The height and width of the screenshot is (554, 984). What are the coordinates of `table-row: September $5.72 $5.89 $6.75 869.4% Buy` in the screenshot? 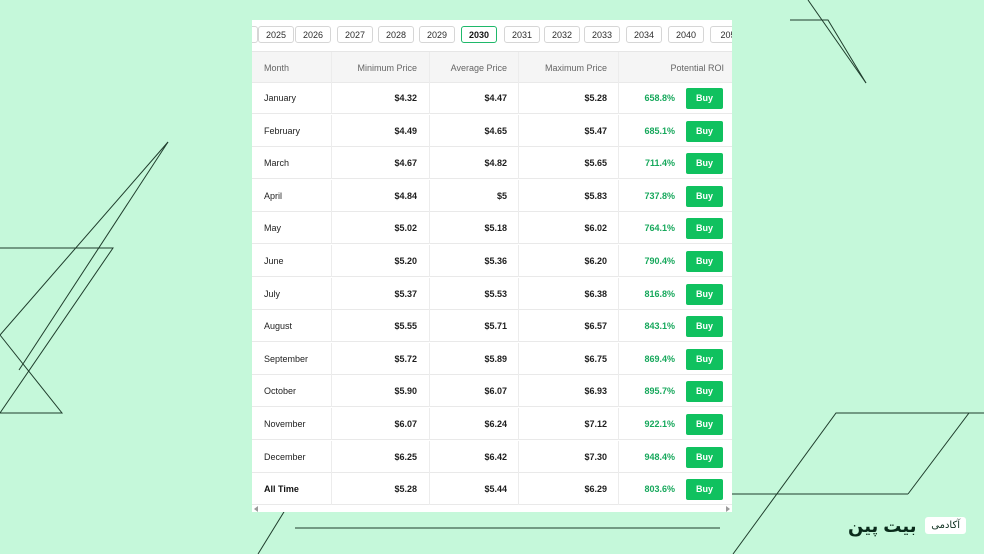 It's located at (492, 358).